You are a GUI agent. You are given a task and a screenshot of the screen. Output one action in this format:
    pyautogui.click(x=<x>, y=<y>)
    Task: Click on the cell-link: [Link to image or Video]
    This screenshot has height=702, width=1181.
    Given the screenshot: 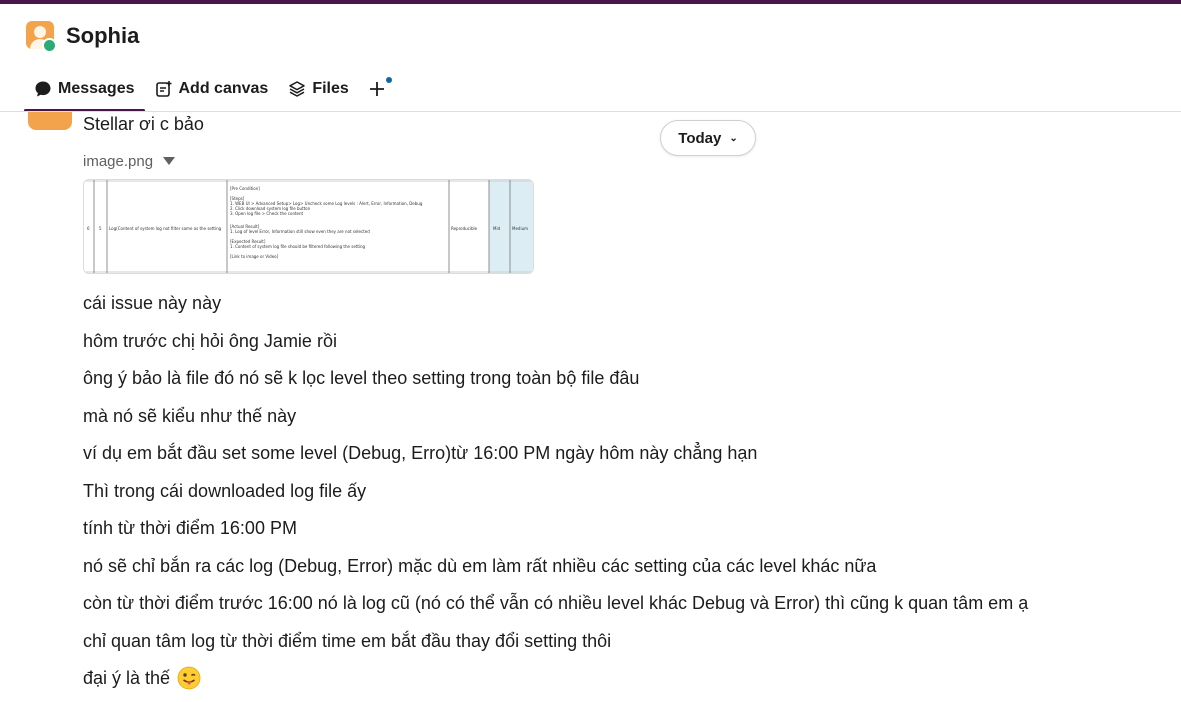 What is the action you would take?
    pyautogui.click(x=254, y=256)
    